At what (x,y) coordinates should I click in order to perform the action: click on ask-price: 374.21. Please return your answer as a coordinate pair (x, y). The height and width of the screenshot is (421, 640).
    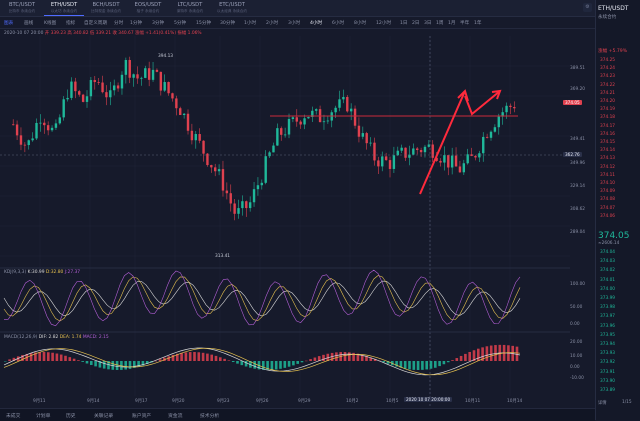
    Looking at the image, I should click on (607, 93).